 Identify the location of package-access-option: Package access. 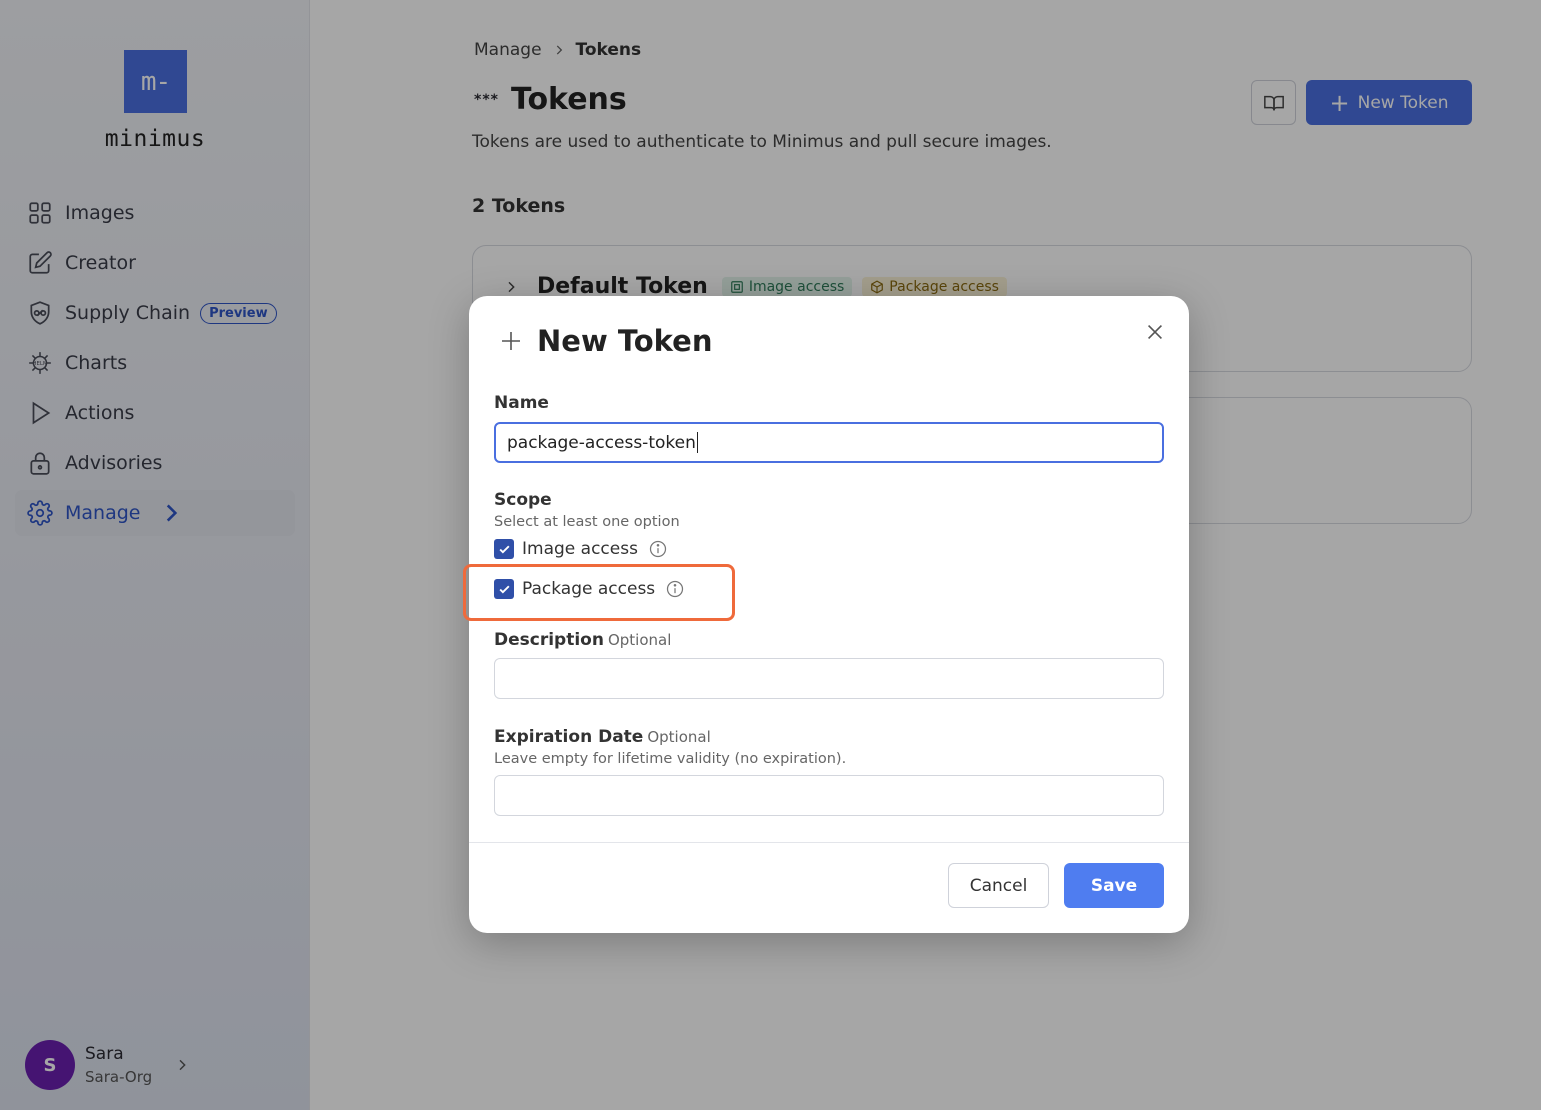
(589, 589).